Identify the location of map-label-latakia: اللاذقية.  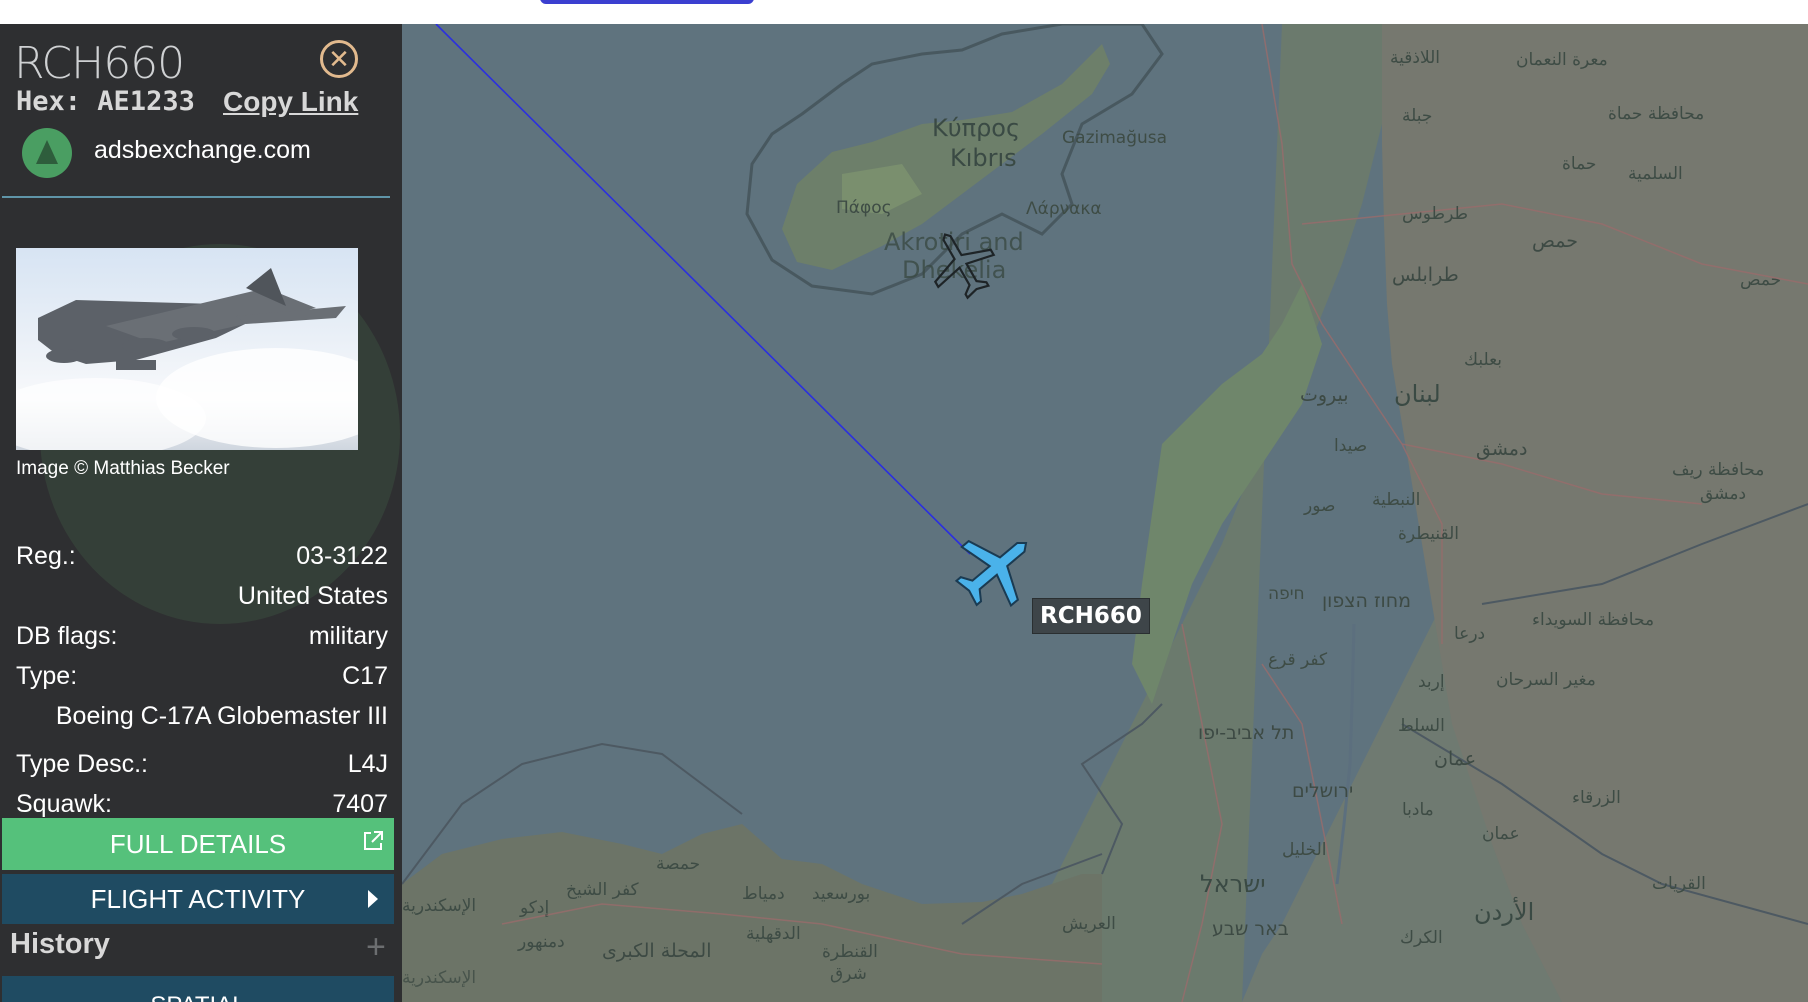
(1415, 58).